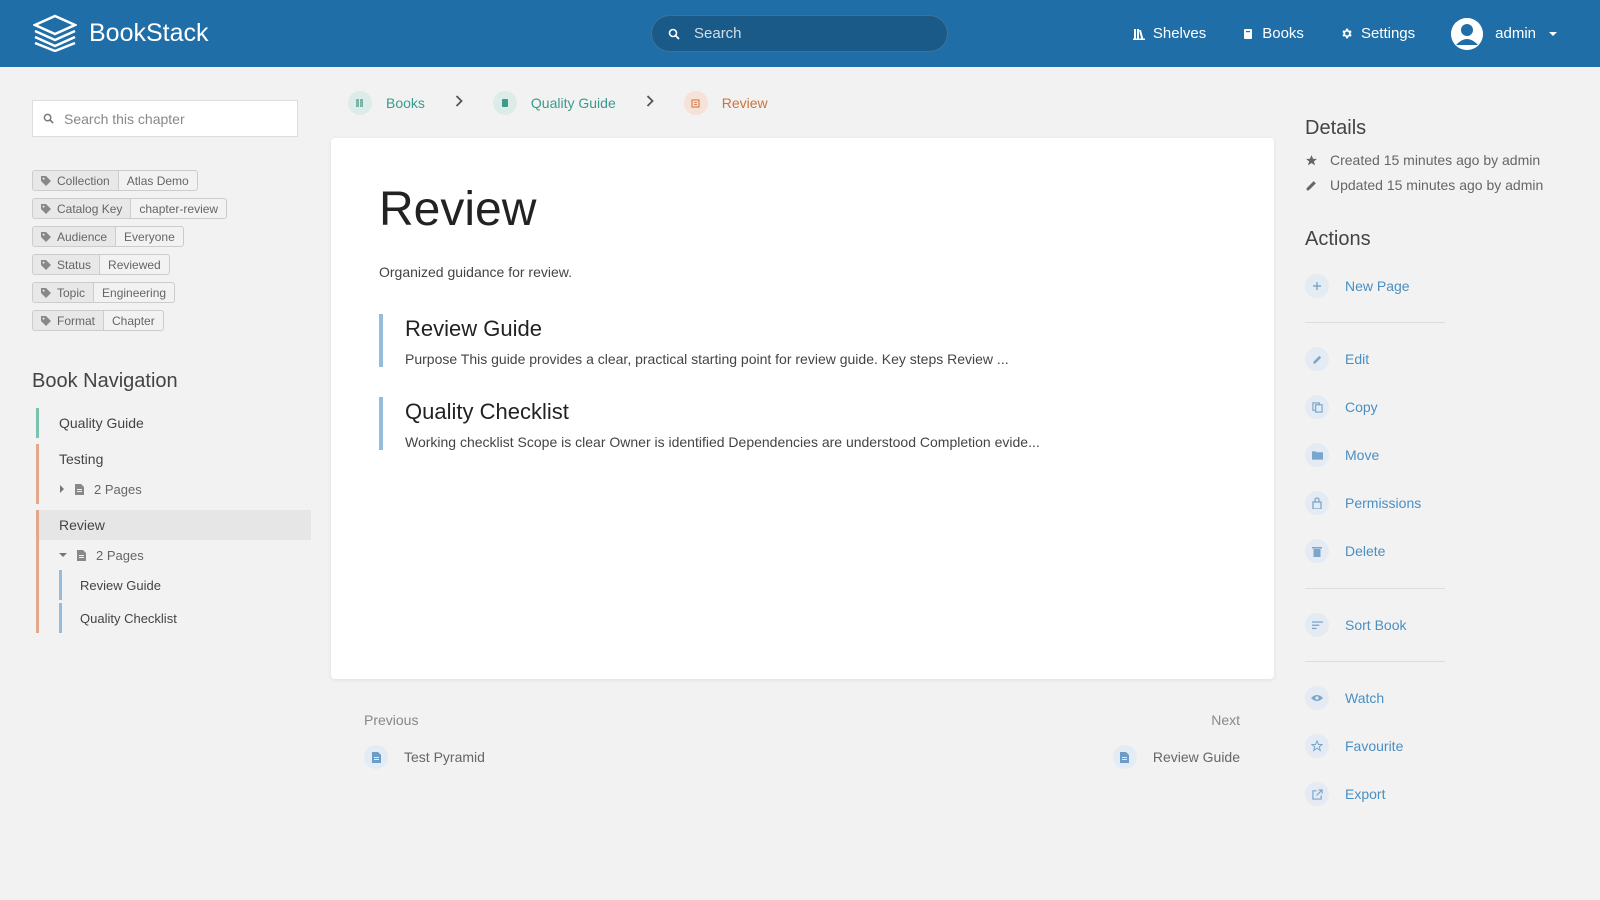 The width and height of the screenshot is (1600, 900). Describe the element at coordinates (1553, 33) in the screenshot. I see `caret-down-icon` at that location.